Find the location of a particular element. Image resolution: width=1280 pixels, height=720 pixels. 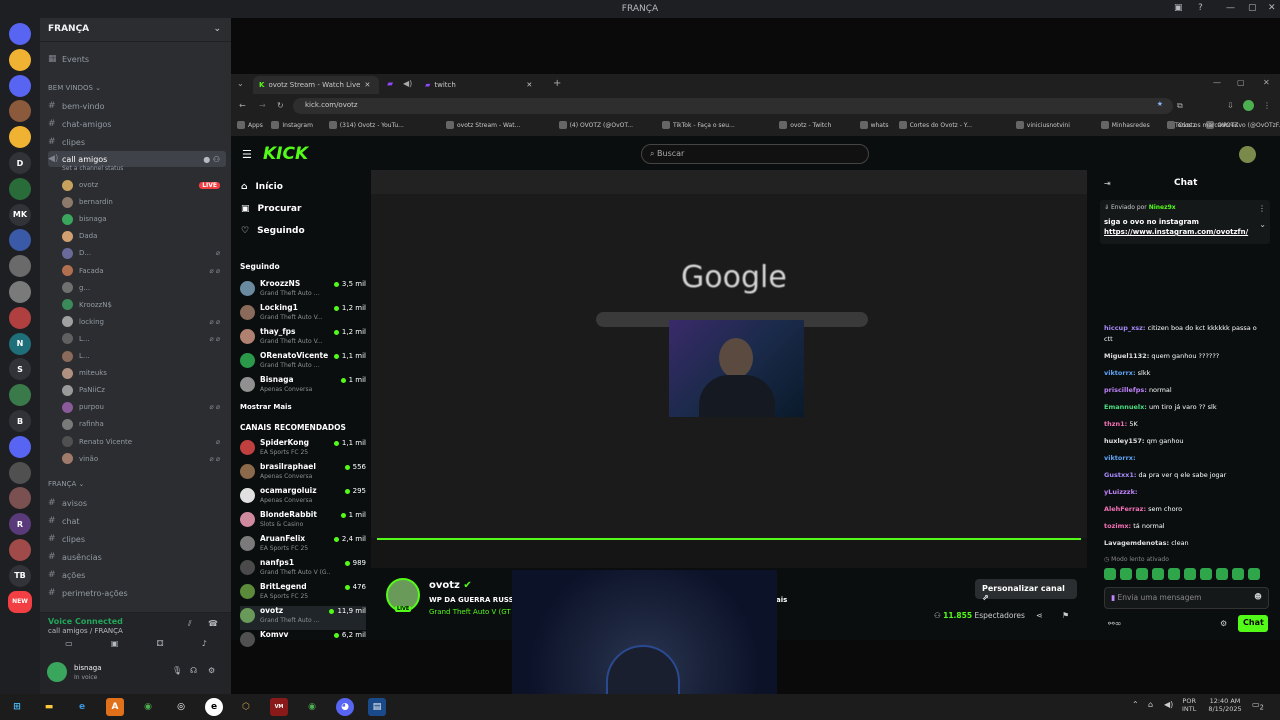

voice-user: purpou ⌀ ⌀ is located at coordinates (144, 407).